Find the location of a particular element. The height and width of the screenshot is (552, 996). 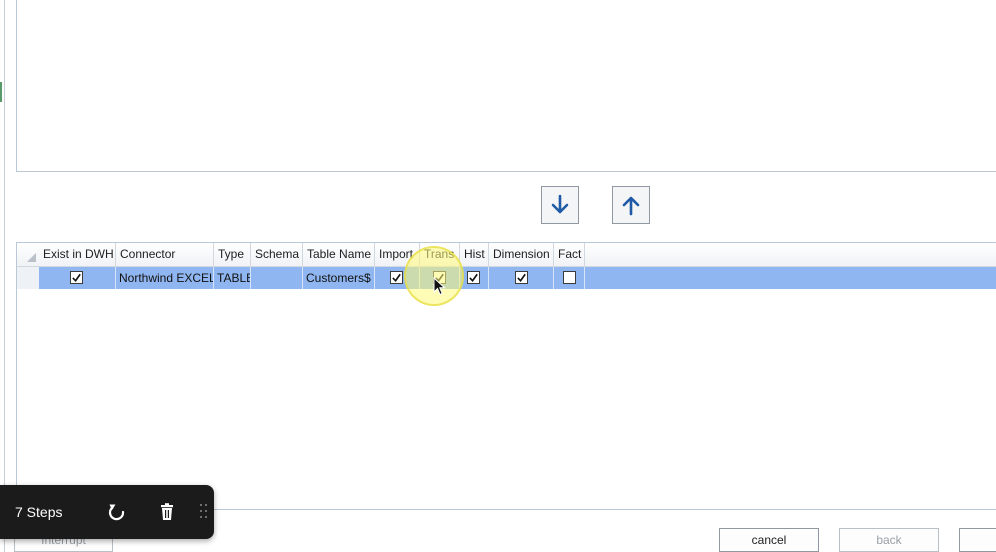

cell-schema is located at coordinates (277, 278).